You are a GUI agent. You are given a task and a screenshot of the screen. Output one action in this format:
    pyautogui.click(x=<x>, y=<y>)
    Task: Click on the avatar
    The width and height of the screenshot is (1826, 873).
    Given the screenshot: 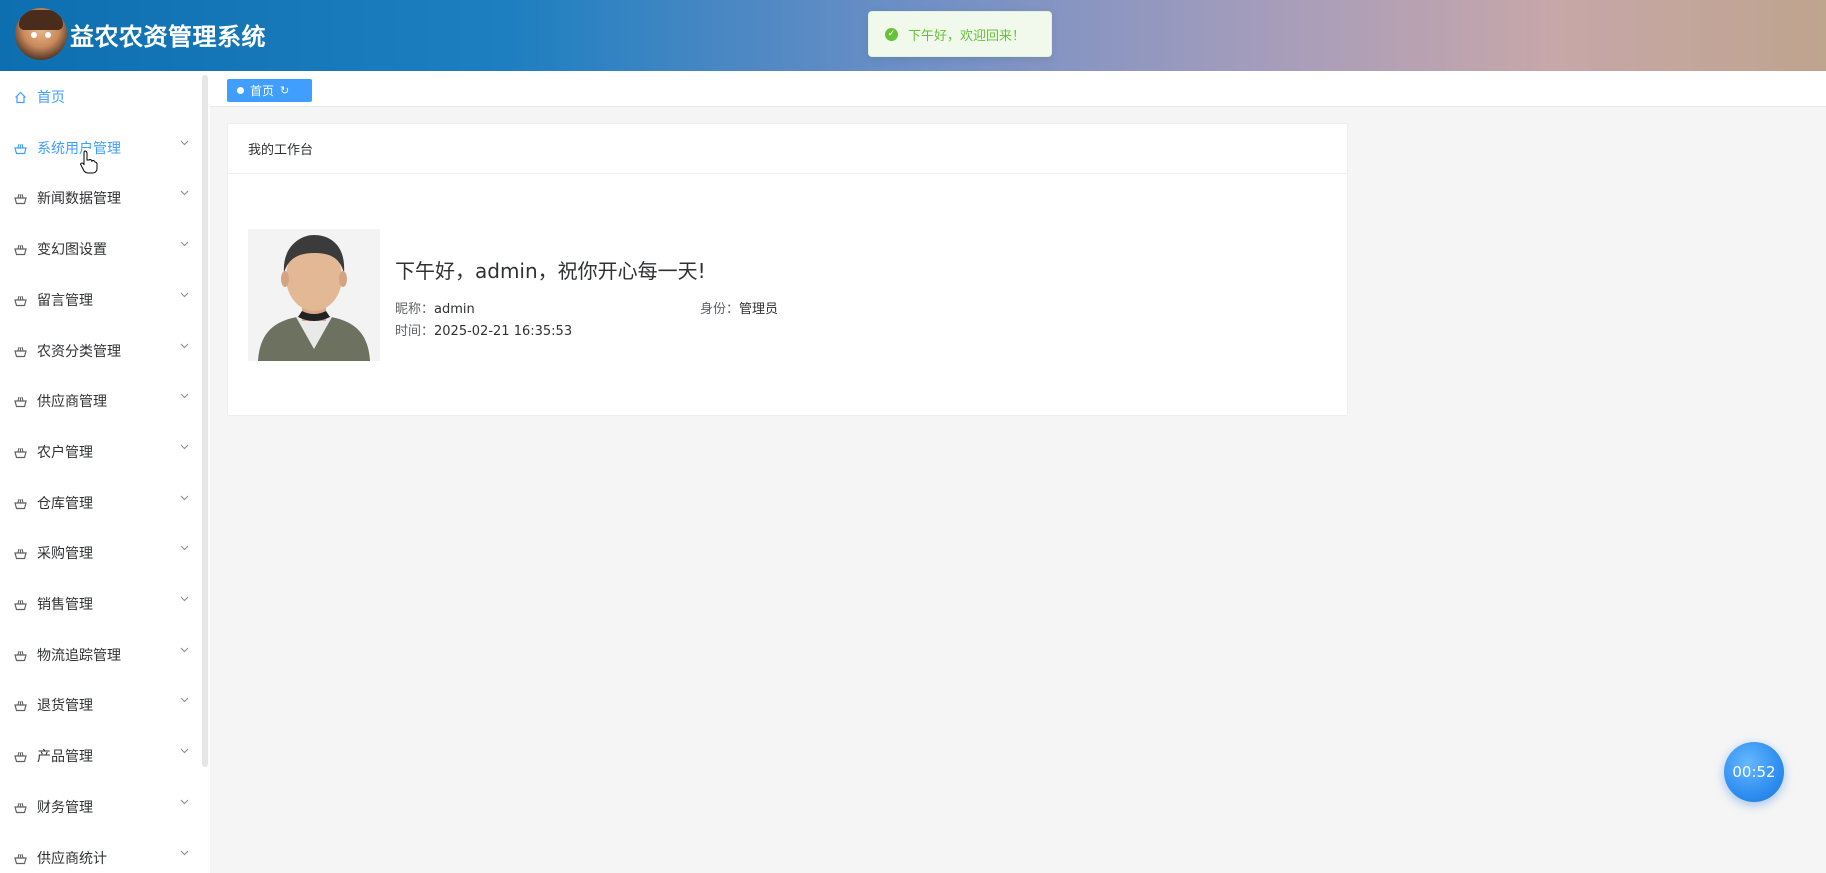 What is the action you would take?
    pyautogui.click(x=314, y=295)
    